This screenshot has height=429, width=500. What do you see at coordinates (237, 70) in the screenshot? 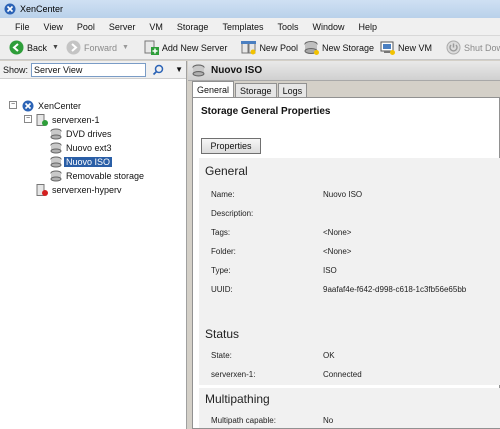
I see `object-title: Nuovo ISO` at bounding box center [237, 70].